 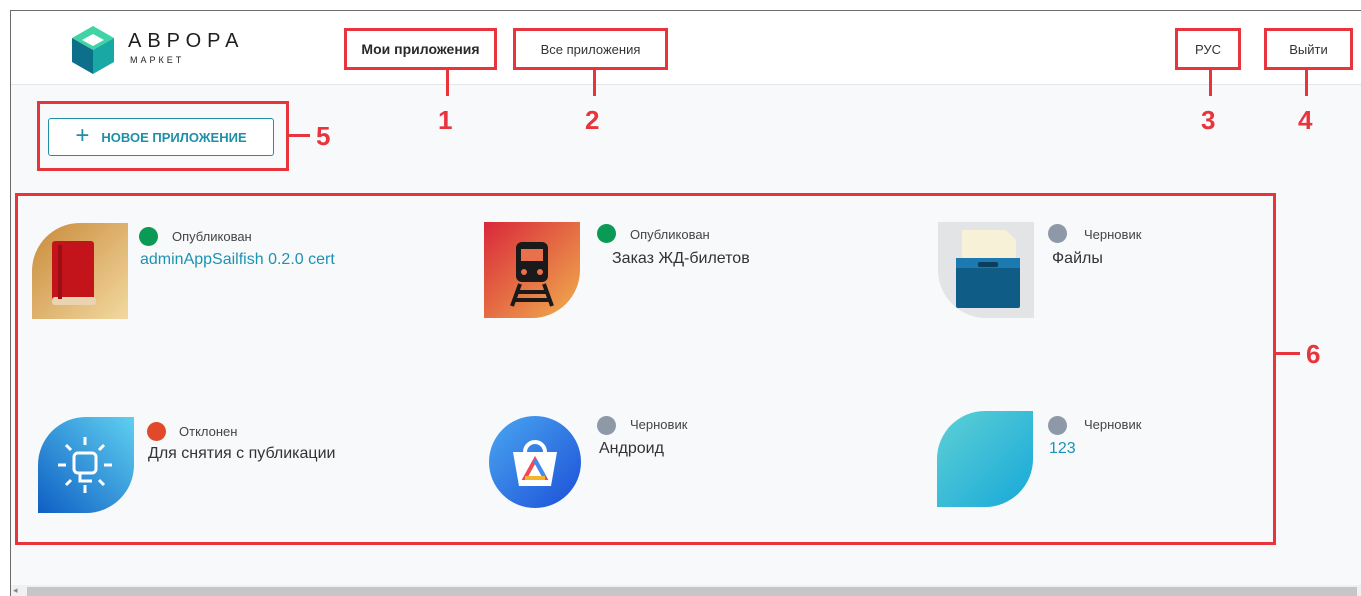 What do you see at coordinates (532, 270) in the screenshot?
I see `train-icon` at bounding box center [532, 270].